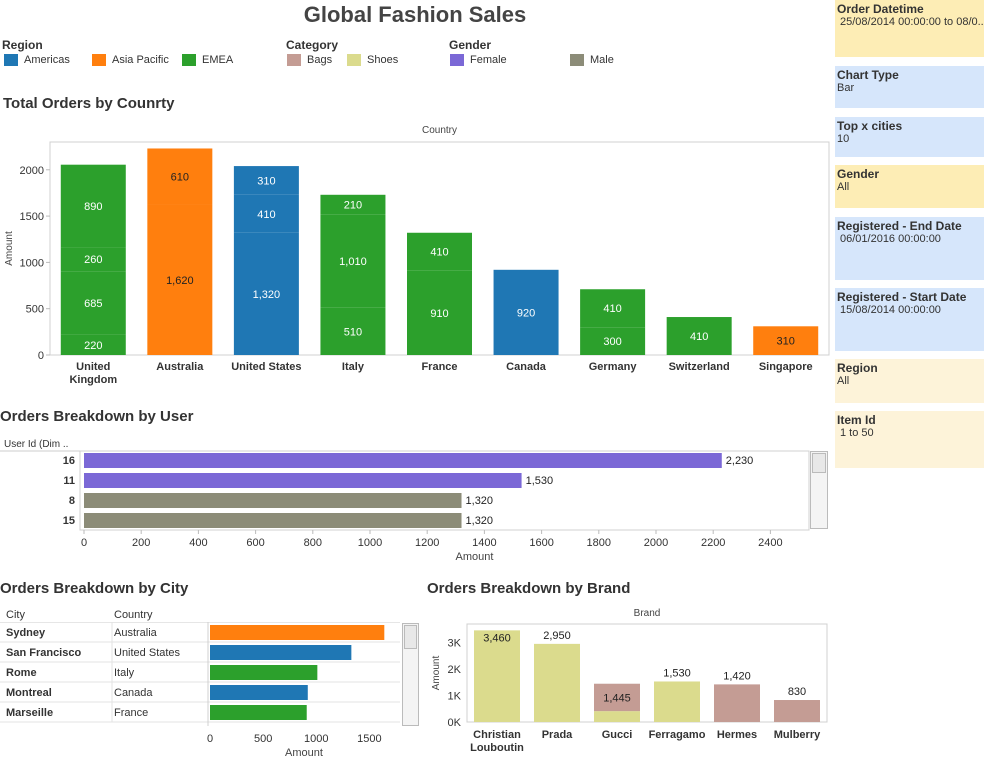 This screenshot has width=984, height=784. Describe the element at coordinates (599, 543) in the screenshot. I see `x-tick-label: 1800` at that location.